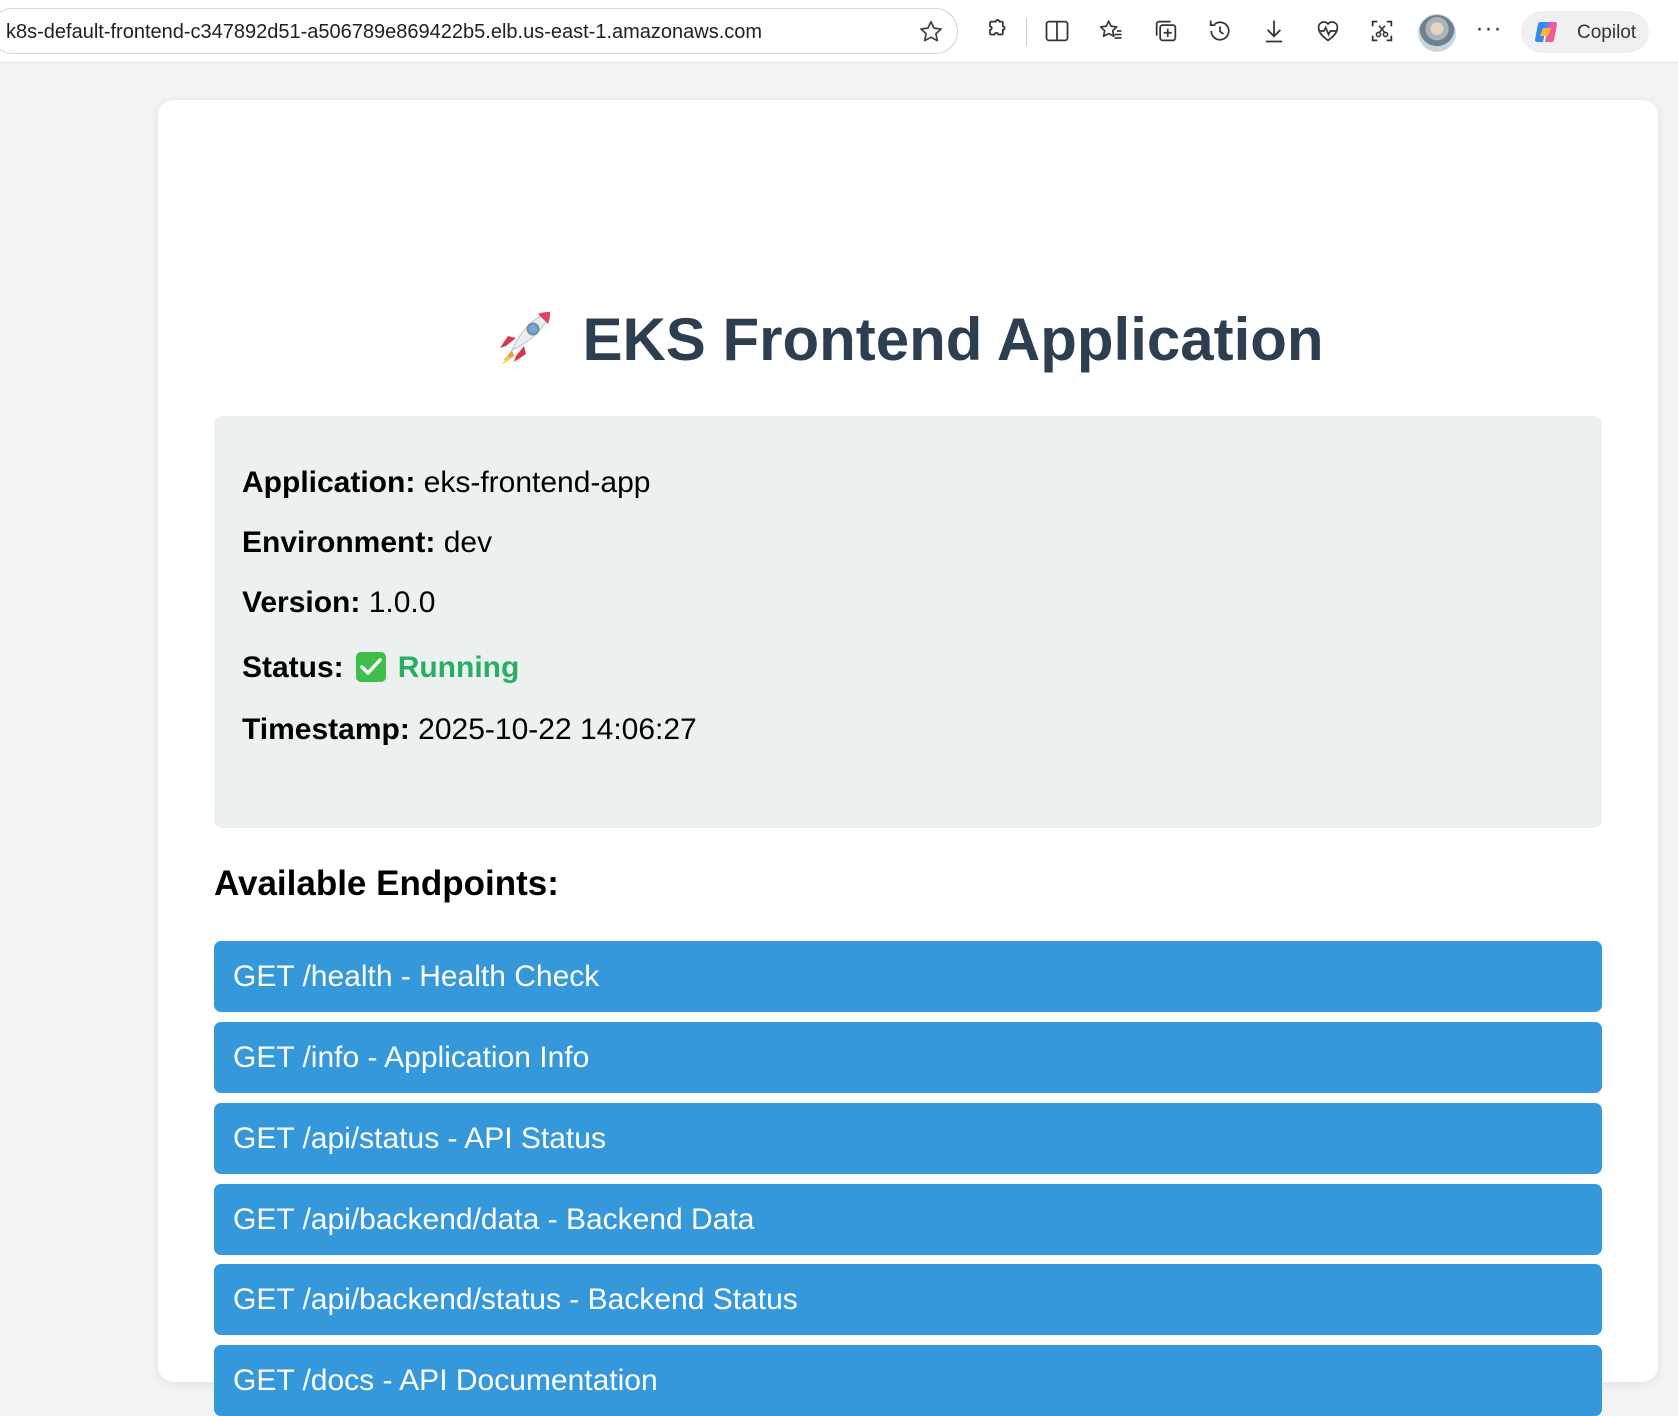  What do you see at coordinates (1607, 32) in the screenshot?
I see `copilot-label: Copilot` at bounding box center [1607, 32].